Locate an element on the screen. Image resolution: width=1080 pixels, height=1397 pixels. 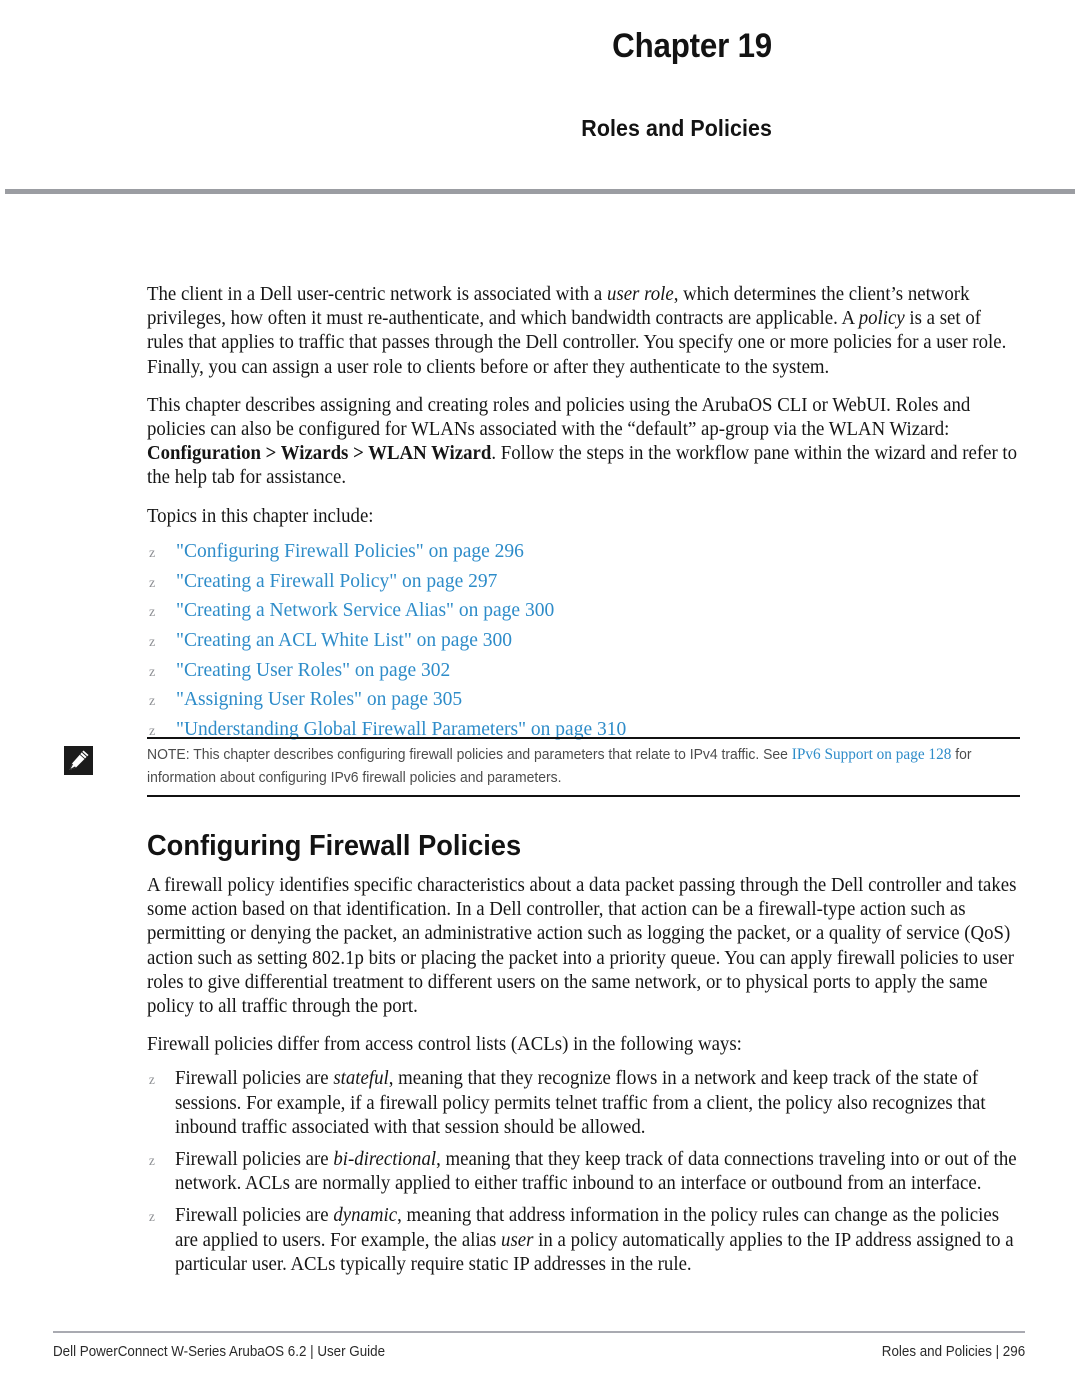
footer-page-label: Roles and Policies | 296 is located at coordinates (953, 1352).